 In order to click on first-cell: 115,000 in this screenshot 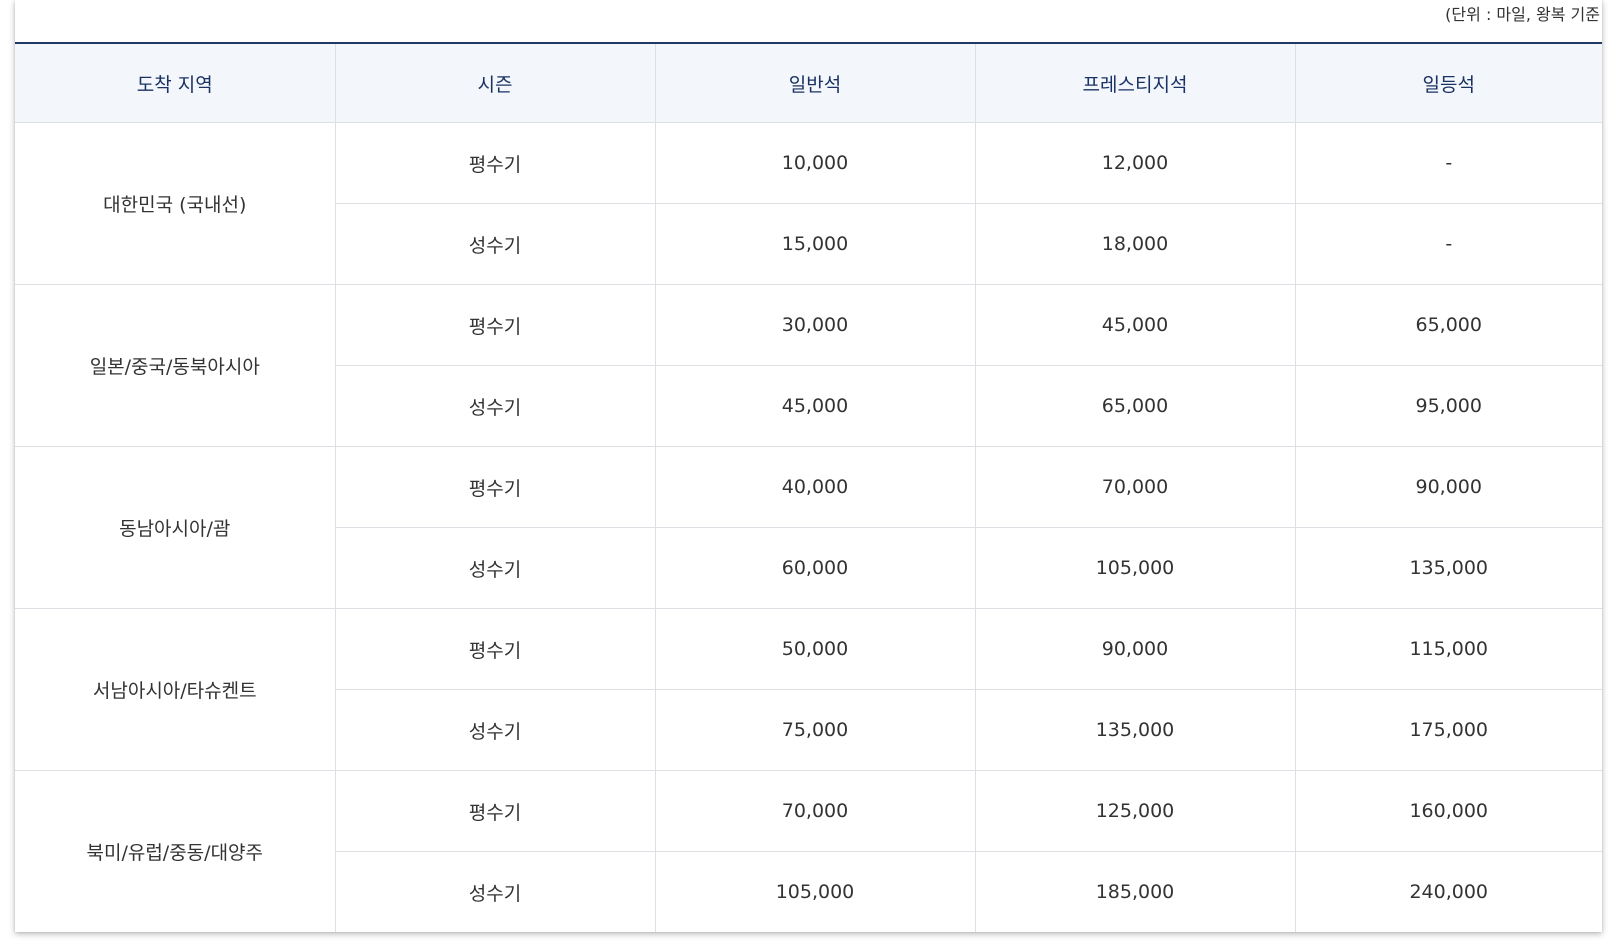, I will do `click(1448, 649)`.